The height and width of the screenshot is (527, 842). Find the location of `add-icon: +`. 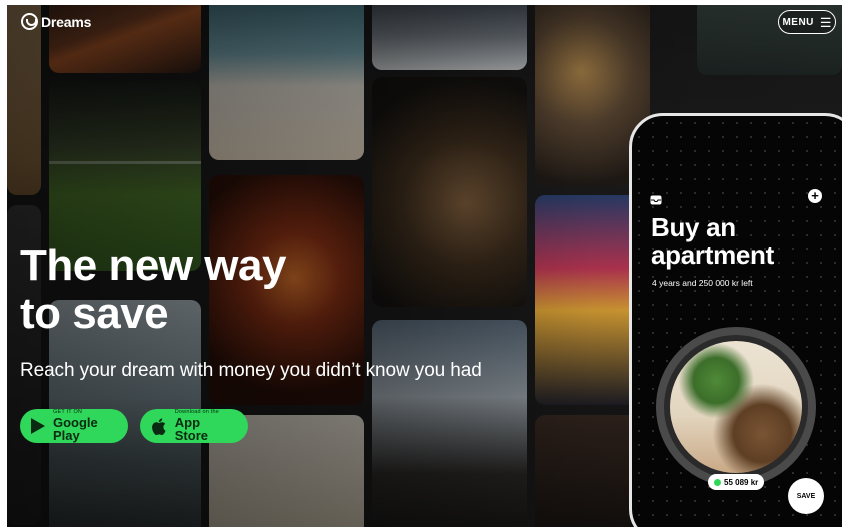

add-icon: + is located at coordinates (815, 196).